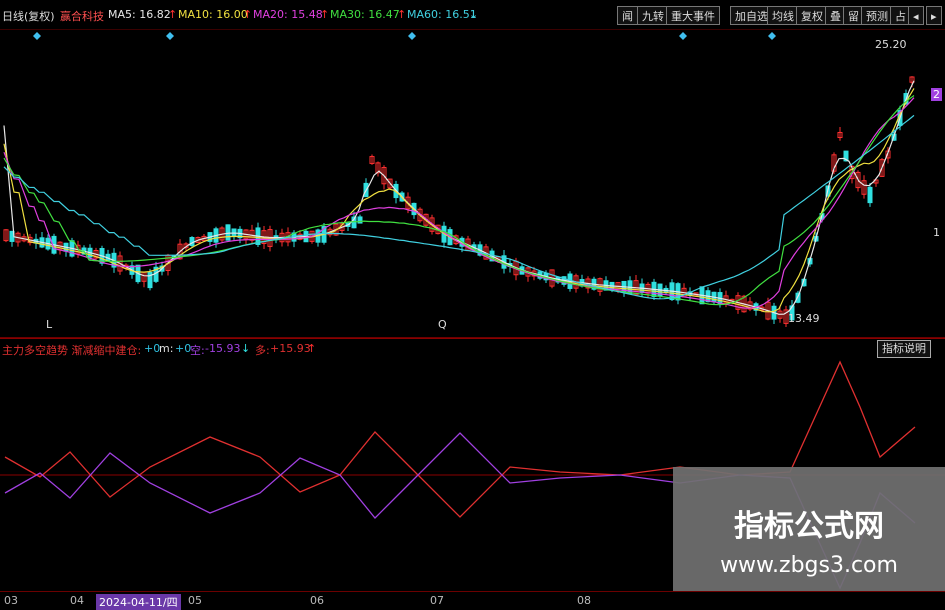 Image resolution: width=945 pixels, height=610 pixels. What do you see at coordinates (584, 600) in the screenshot?
I see `date-label: 08` at bounding box center [584, 600].